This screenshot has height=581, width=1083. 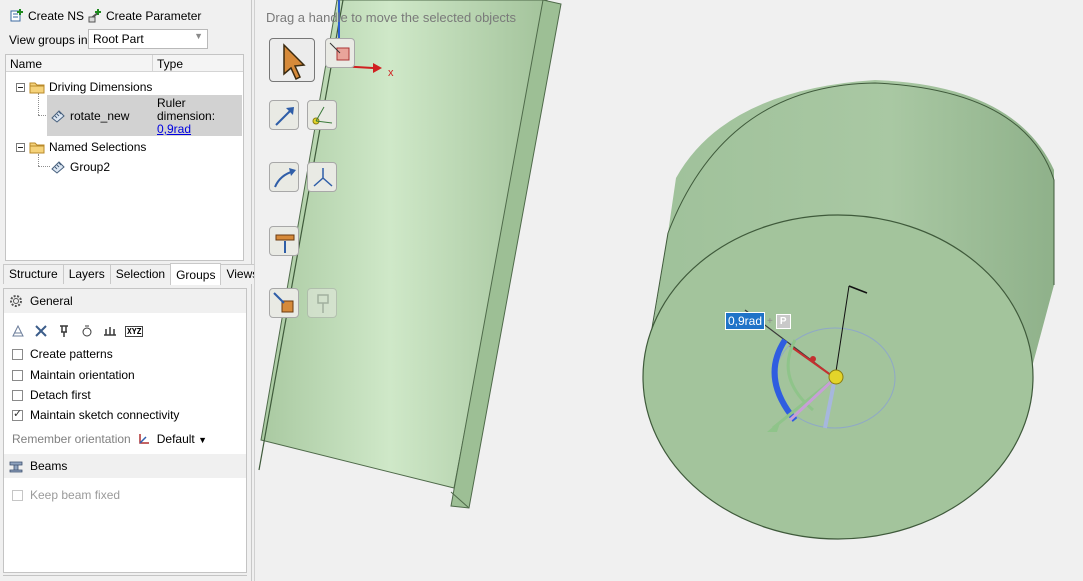 I want to click on dimension-value-input: 0,9rad, so click(x=745, y=321).